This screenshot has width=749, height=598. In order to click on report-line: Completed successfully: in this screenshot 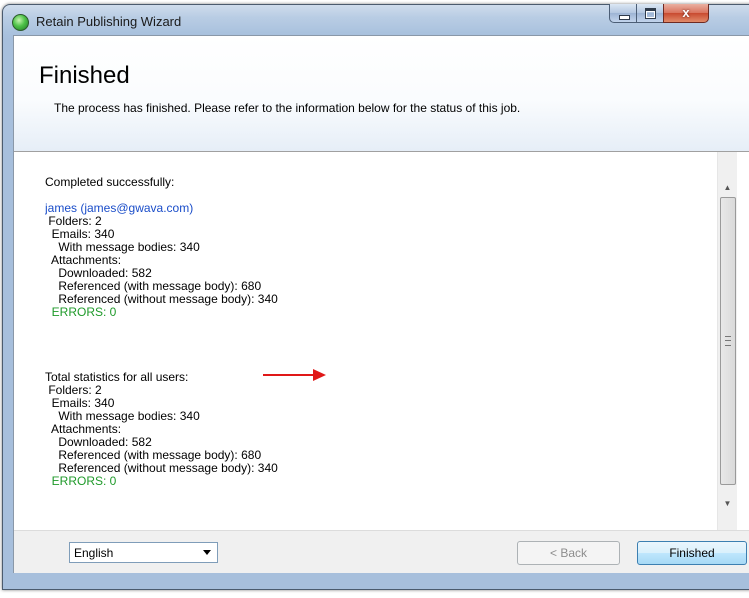, I will do `click(110, 182)`.